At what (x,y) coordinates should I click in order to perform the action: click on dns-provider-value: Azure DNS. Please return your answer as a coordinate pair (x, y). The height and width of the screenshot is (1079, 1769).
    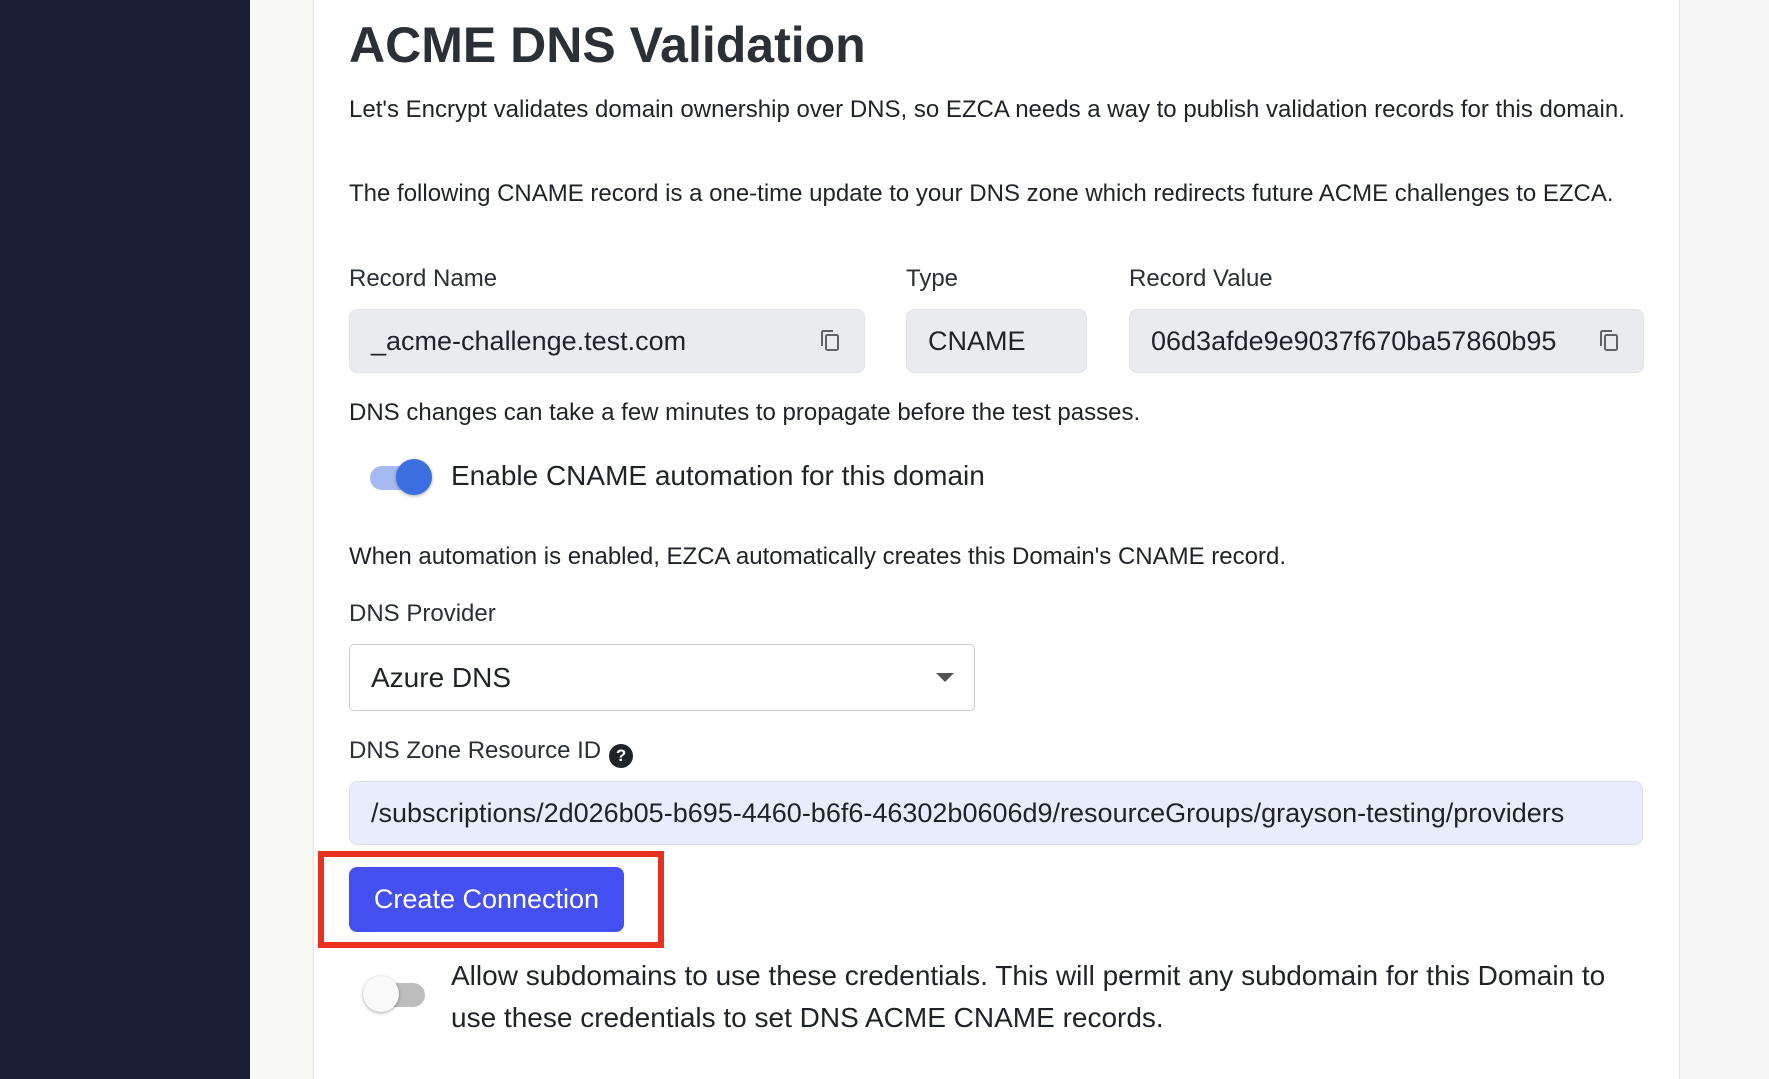
    Looking at the image, I should click on (441, 677).